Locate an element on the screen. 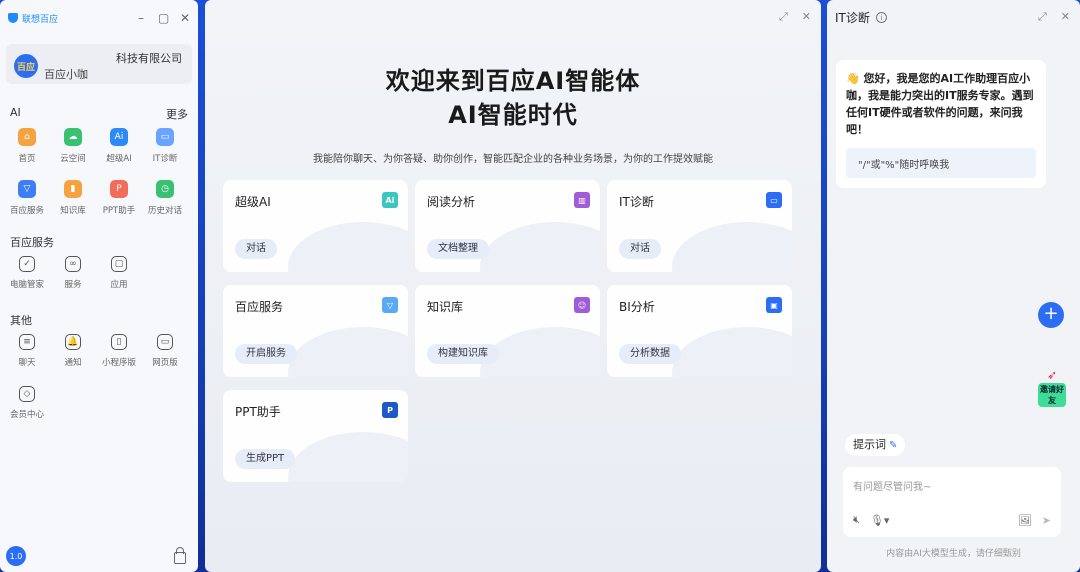  welcome-title-line1: 欢迎来到百应AI智能体 is located at coordinates (513, 81).